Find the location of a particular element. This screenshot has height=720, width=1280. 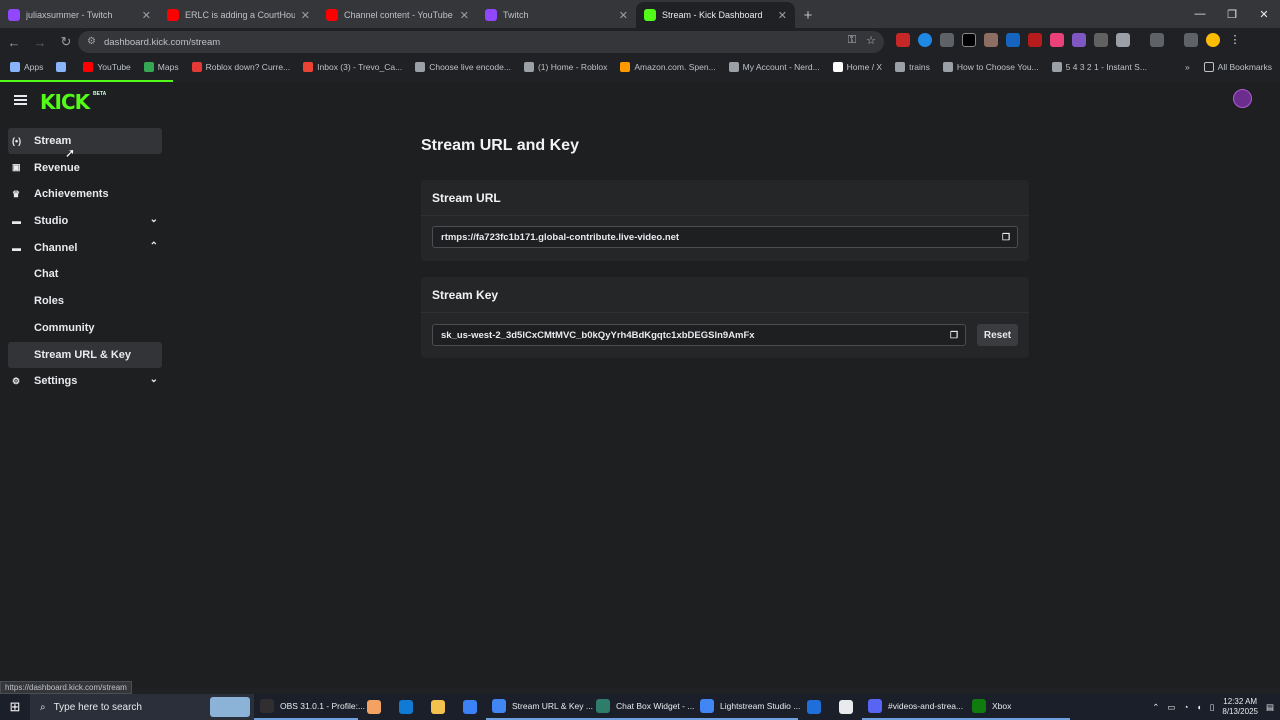

side-panel-icon is located at coordinates (1157, 40).